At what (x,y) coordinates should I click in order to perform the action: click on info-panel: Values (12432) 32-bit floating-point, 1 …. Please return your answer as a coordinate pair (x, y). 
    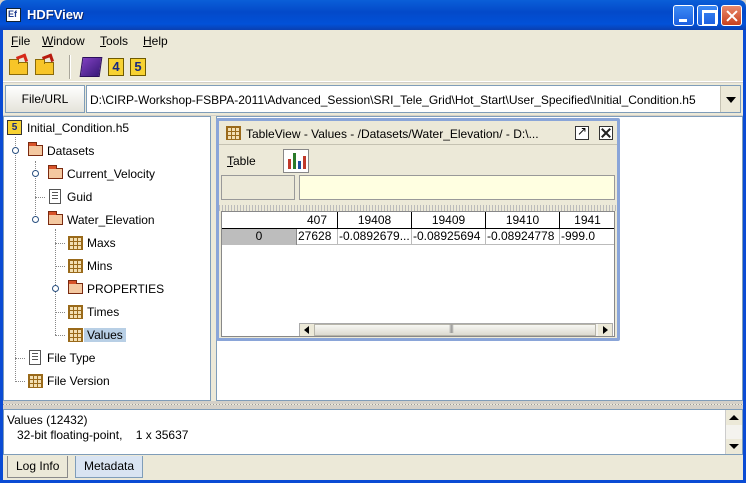
    Looking at the image, I should click on (373, 432).